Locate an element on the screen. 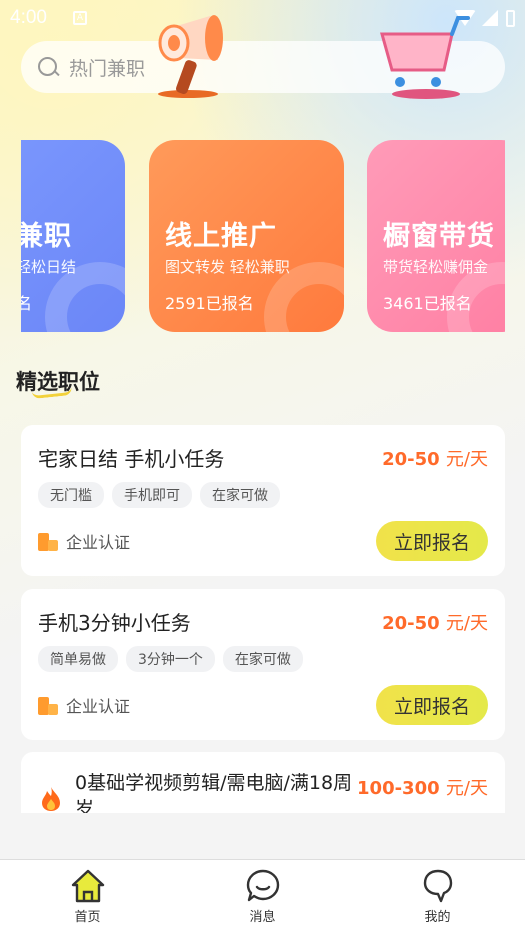  profile-icon is located at coordinates (437, 886).